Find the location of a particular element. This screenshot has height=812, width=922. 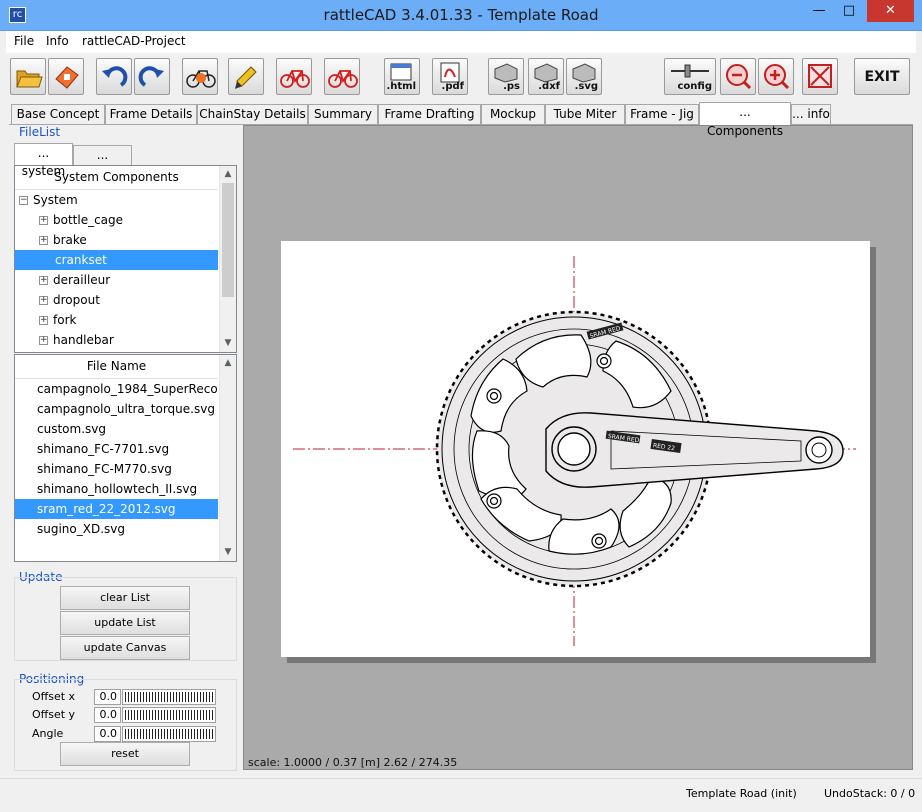

edit-button is located at coordinates (246, 76).